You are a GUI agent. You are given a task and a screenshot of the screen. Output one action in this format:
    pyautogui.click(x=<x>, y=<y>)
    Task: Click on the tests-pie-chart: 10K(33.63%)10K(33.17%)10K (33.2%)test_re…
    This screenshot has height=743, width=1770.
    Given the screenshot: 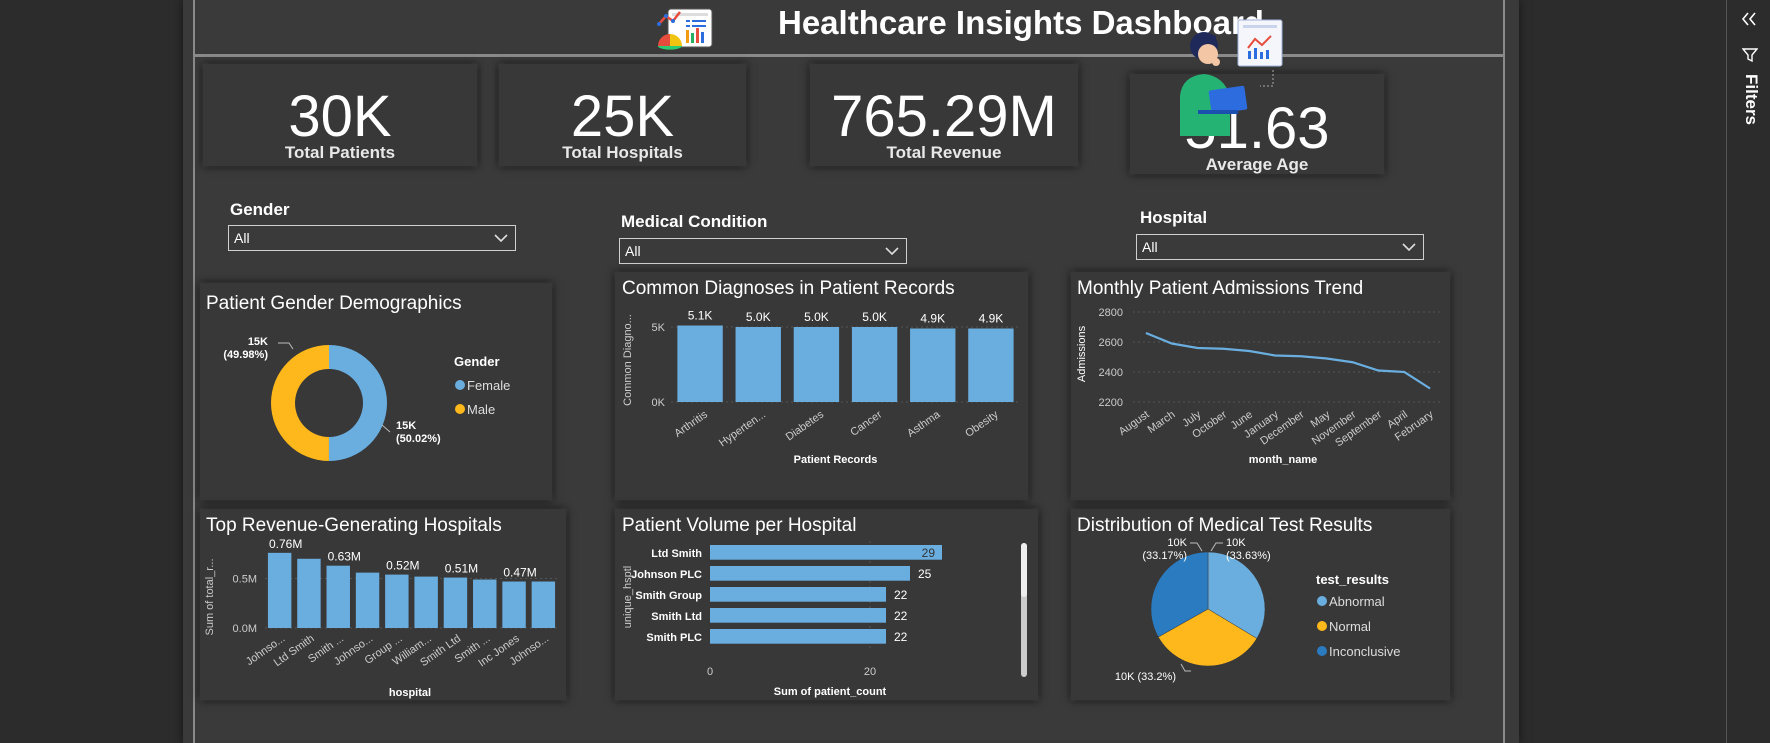 What is the action you would take?
    pyautogui.click(x=1258, y=610)
    